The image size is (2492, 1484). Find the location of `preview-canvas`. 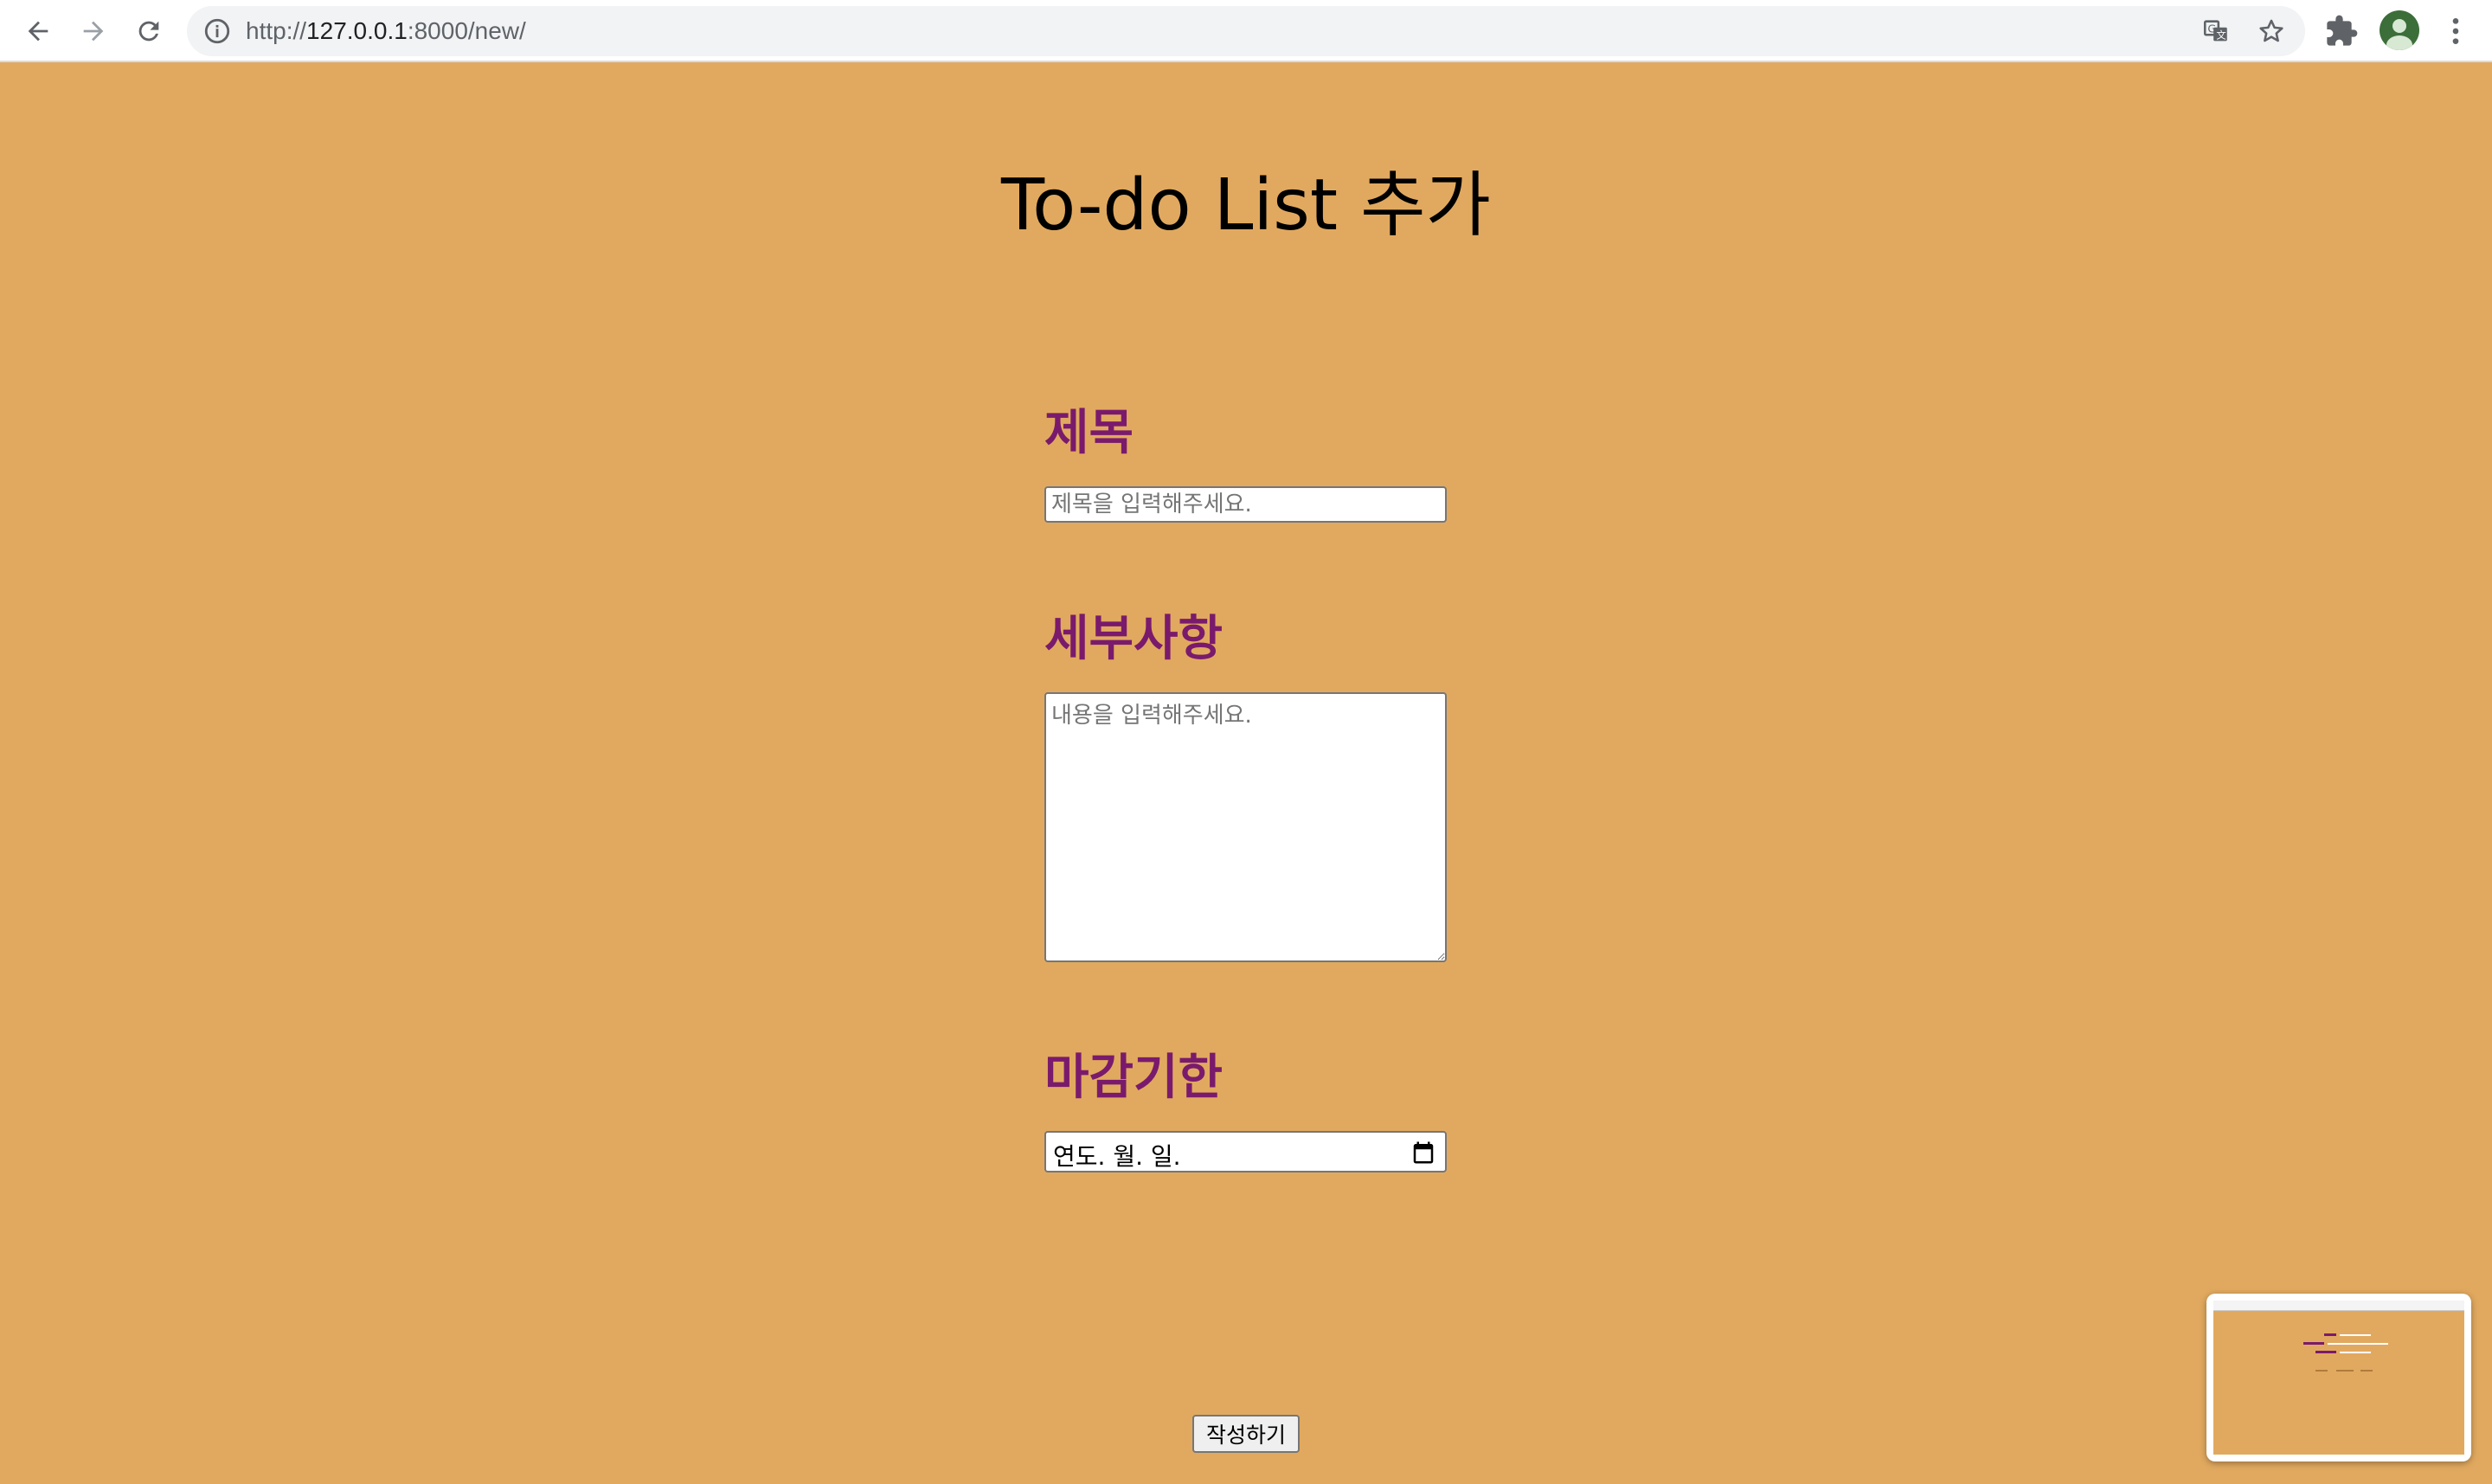

preview-canvas is located at coordinates (2338, 1378).